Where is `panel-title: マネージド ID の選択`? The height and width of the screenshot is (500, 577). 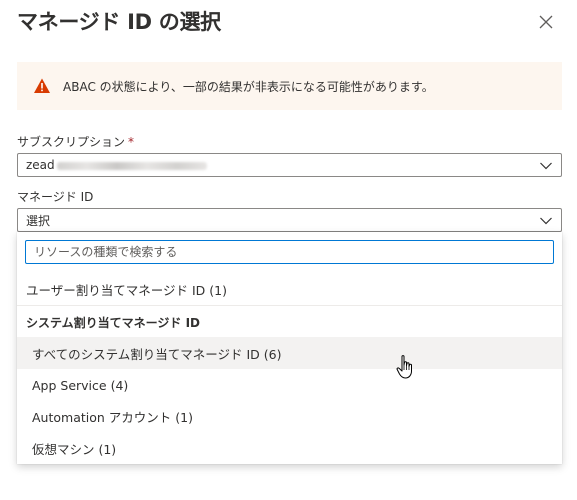
panel-title: マネージド ID の選択 is located at coordinates (119, 22).